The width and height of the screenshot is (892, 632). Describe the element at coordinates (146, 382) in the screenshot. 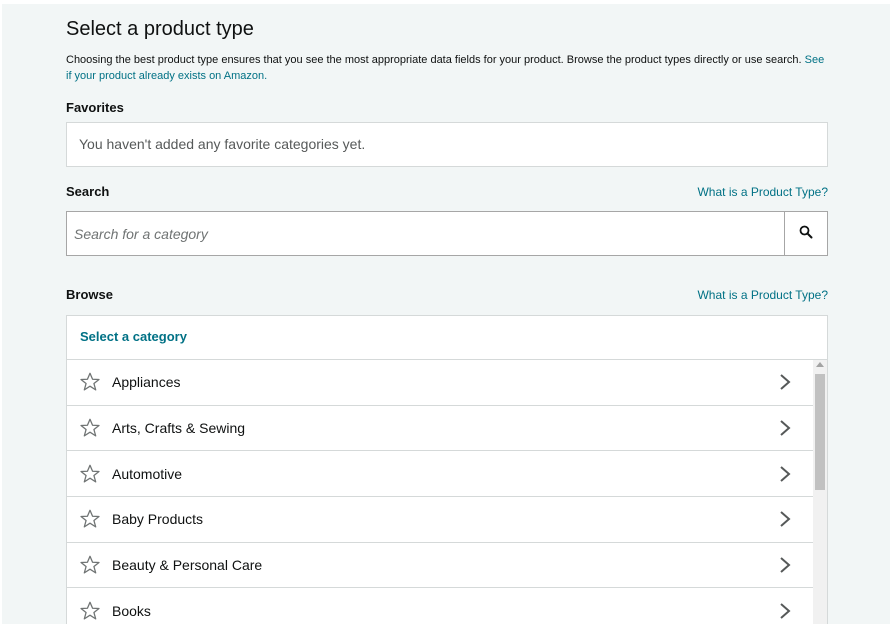

I see `category-label: Appliances` at that location.